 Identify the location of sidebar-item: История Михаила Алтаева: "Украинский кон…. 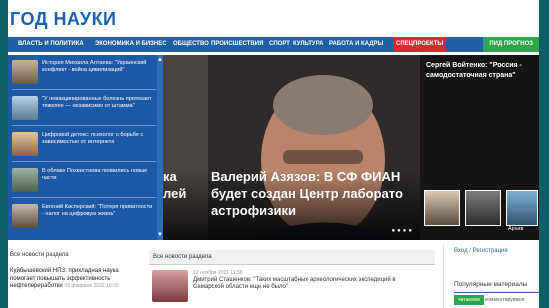
(82, 72).